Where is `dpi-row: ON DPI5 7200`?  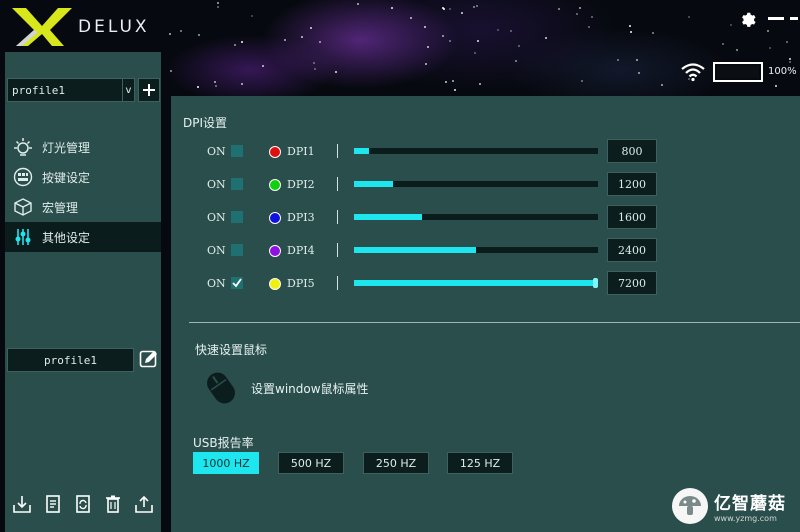
dpi-row: ON DPI5 7200 is located at coordinates (485, 284).